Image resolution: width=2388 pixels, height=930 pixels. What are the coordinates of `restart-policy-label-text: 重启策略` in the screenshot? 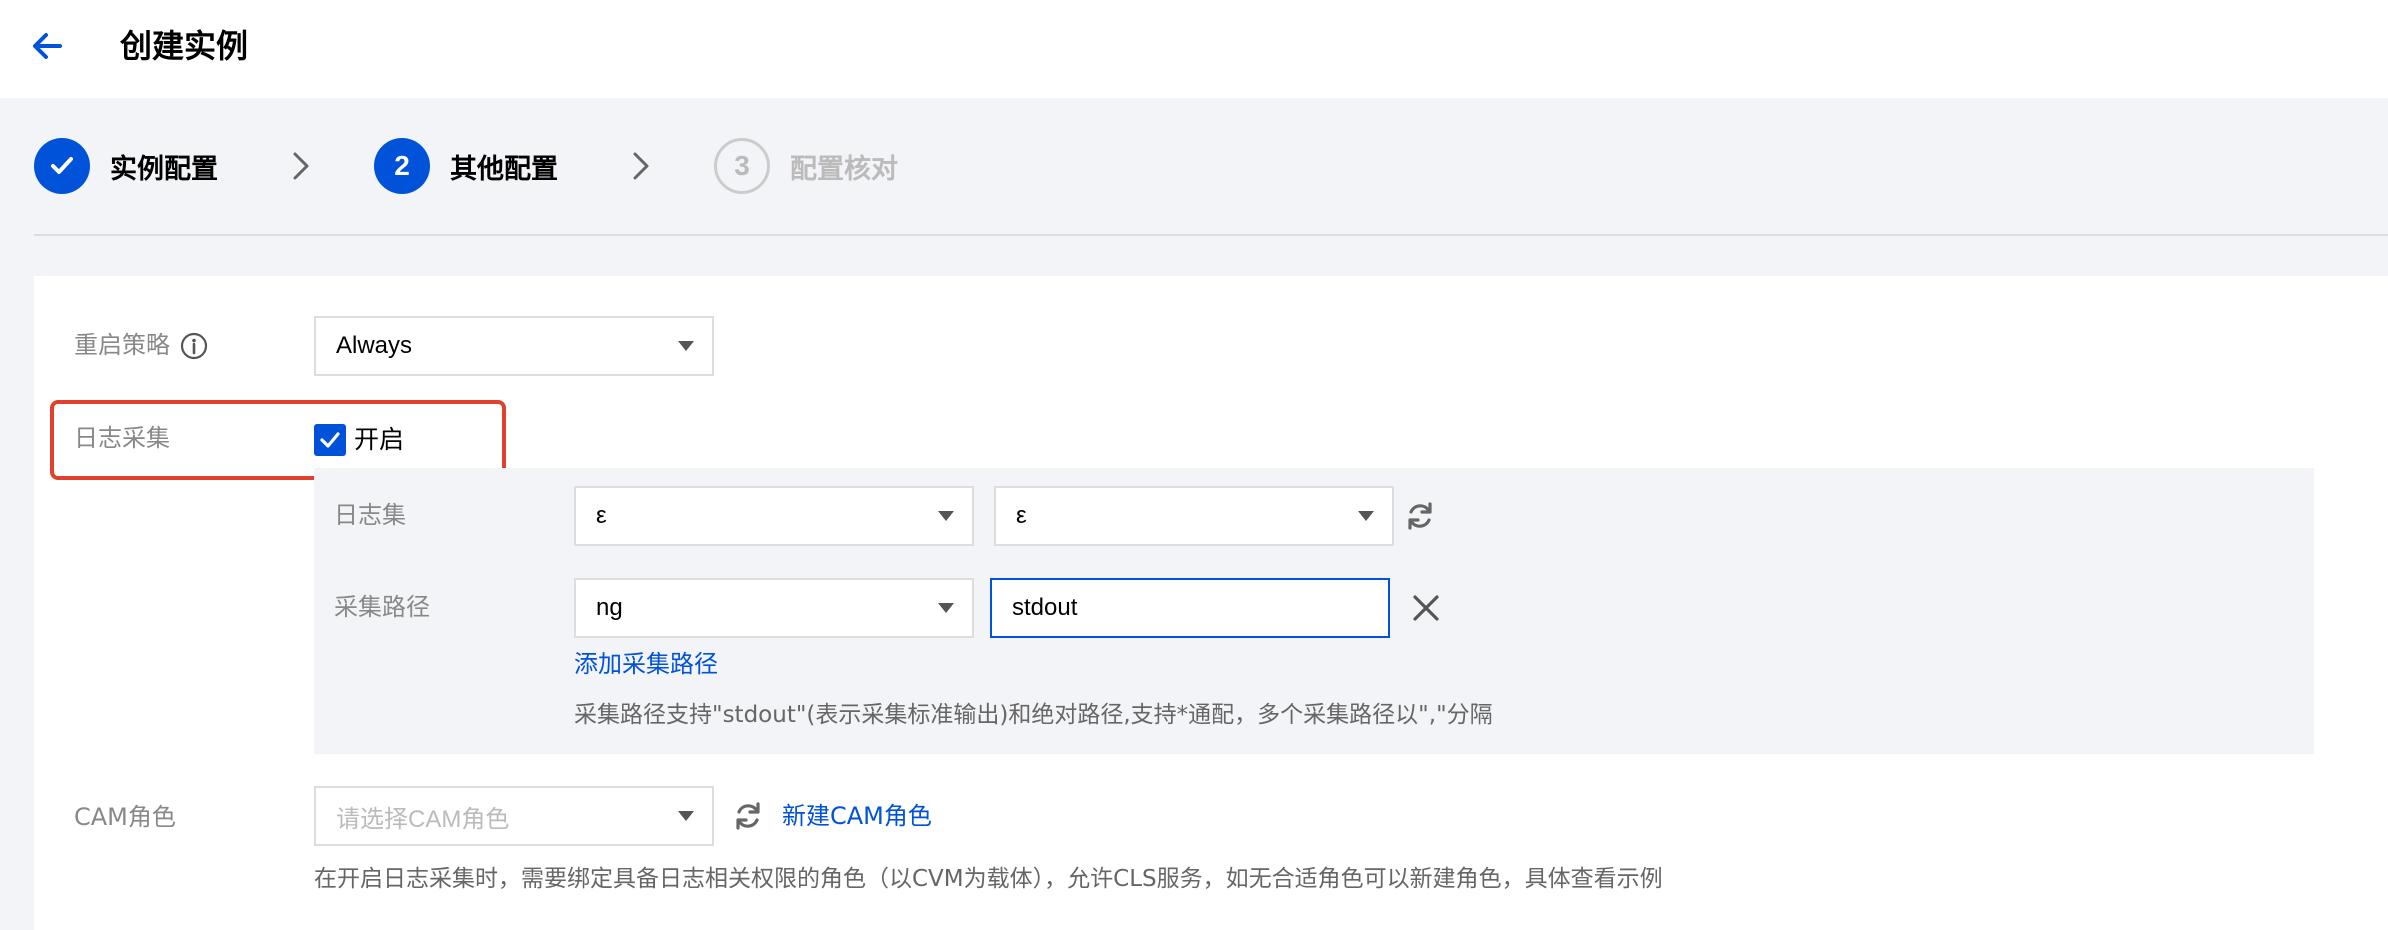 It's located at (122, 345).